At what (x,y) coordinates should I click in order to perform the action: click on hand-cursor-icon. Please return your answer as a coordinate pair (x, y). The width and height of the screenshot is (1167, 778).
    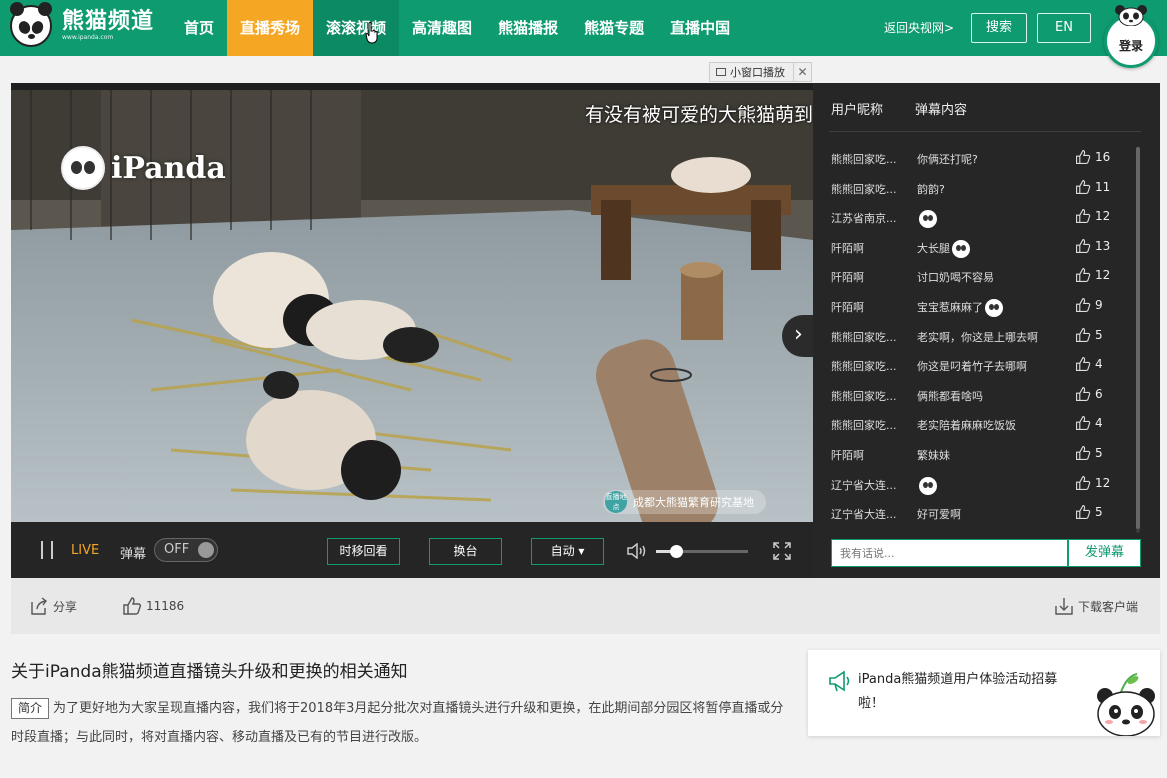
    Looking at the image, I should click on (371, 33).